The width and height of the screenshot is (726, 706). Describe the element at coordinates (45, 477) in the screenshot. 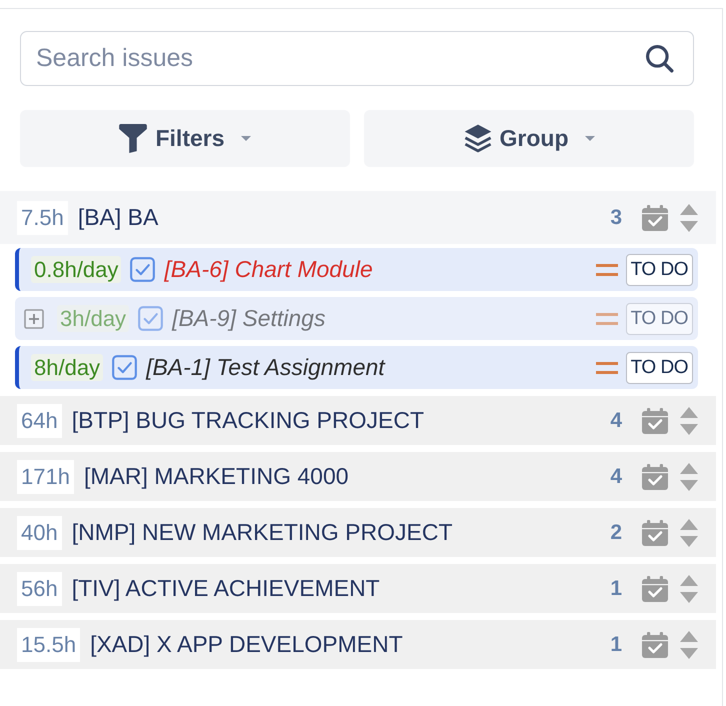

I see `time-estimate: 171h` at that location.